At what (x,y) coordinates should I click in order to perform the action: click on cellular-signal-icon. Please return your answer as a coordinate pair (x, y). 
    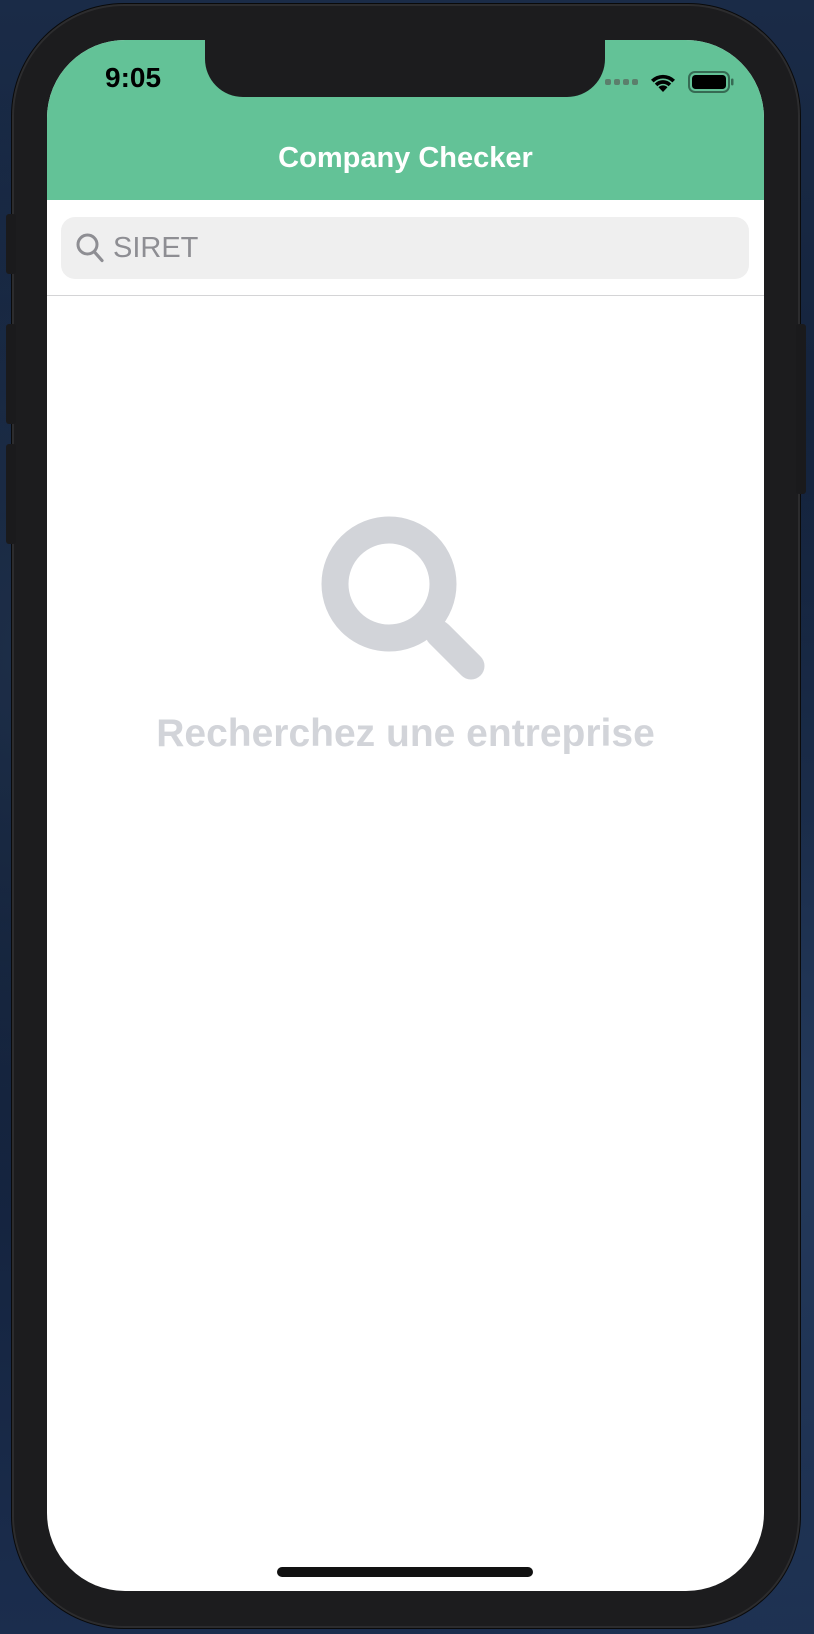
    Looking at the image, I should click on (621, 82).